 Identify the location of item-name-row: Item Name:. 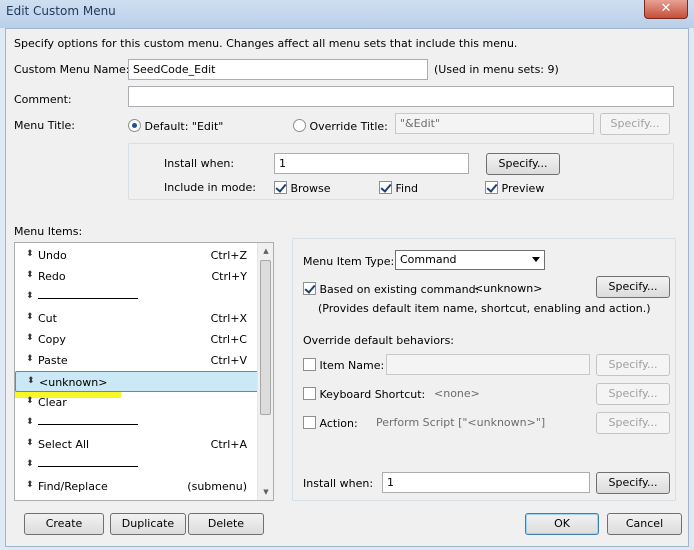
(343, 365).